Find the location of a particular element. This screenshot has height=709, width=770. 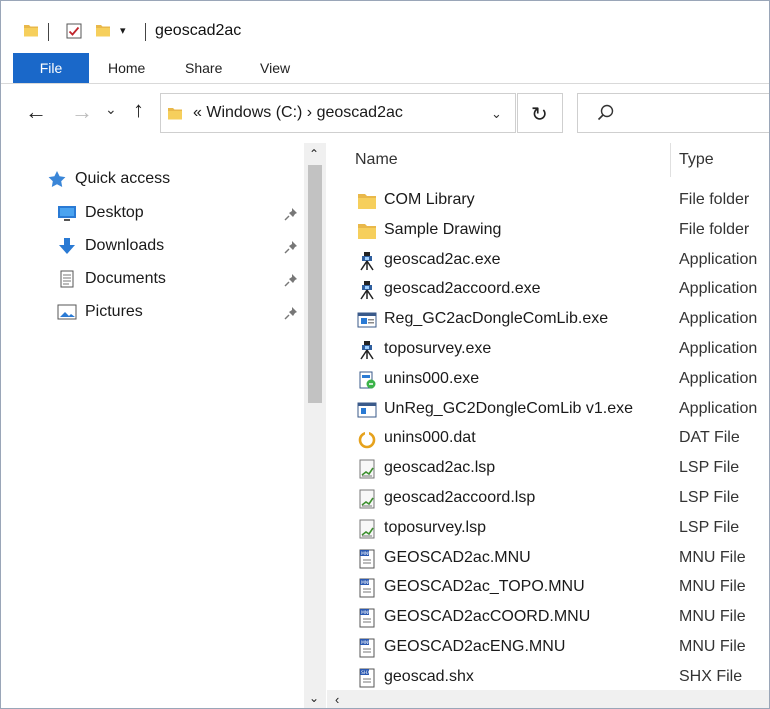

properties-check-icon is located at coordinates (74, 31).